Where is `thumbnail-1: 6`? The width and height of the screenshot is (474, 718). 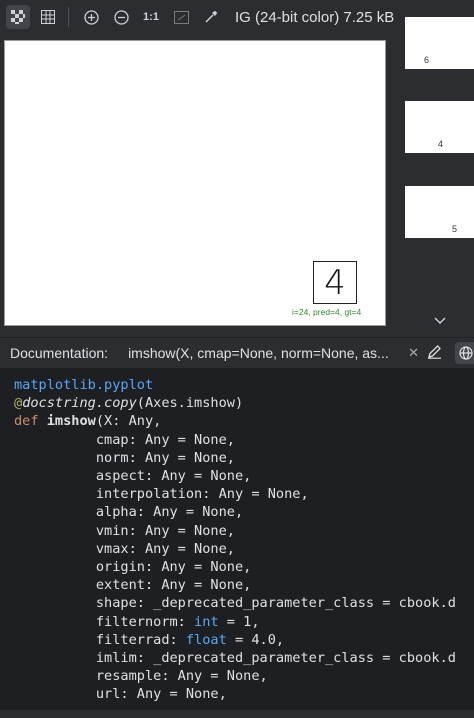 thumbnail-1: 6 is located at coordinates (439, 43).